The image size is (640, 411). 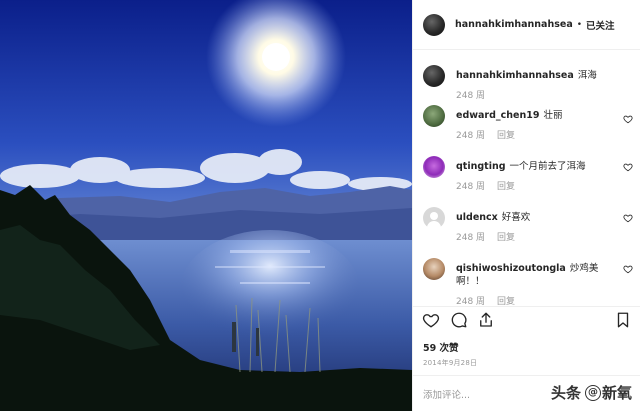 I want to click on comment-text: edward_chen19 壮丽, so click(x=536, y=115).